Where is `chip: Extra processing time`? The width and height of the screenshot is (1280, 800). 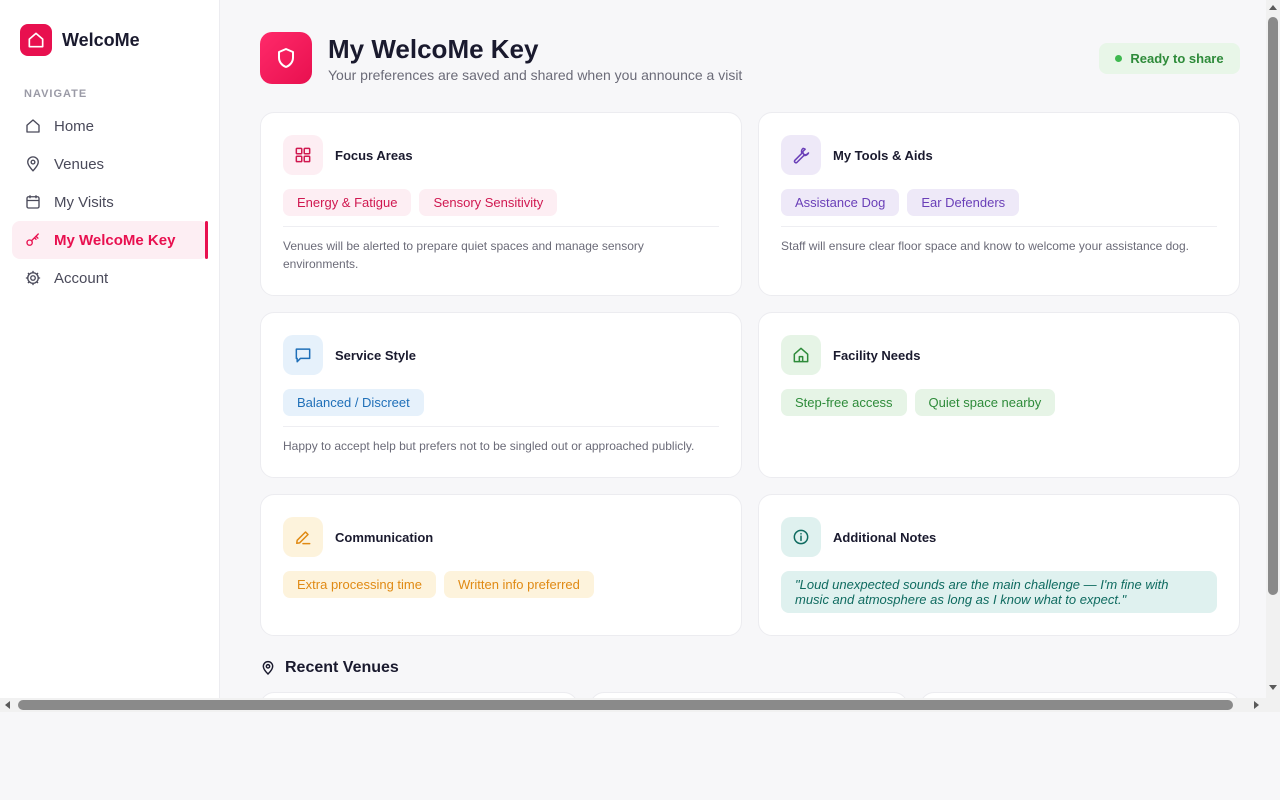
chip: Extra processing time is located at coordinates (359, 584).